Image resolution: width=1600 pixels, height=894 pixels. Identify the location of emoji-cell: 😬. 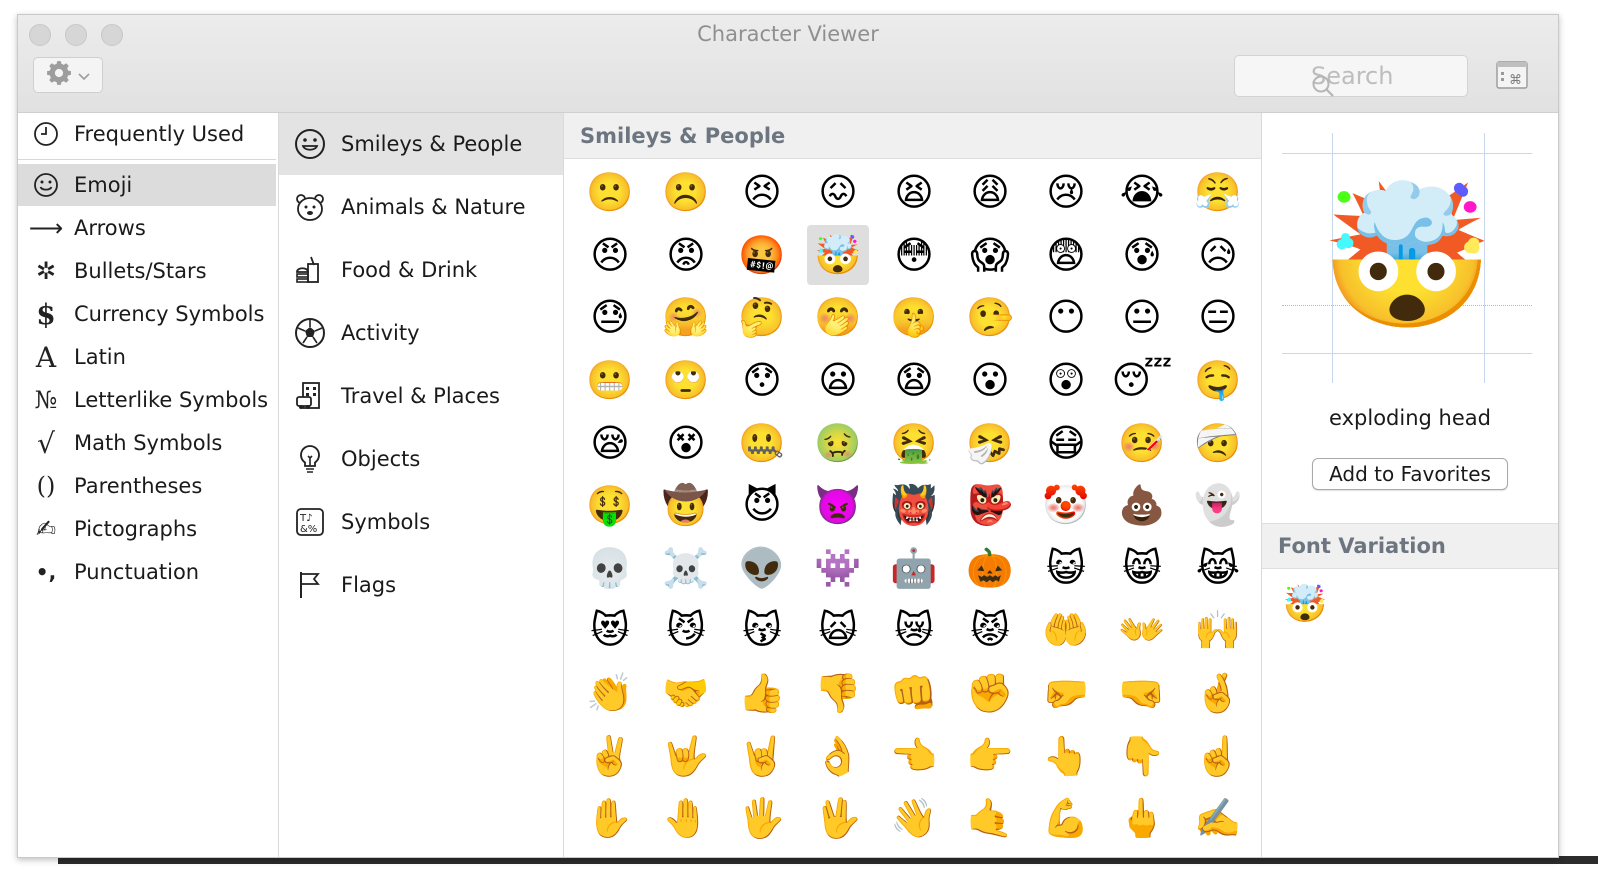
(610, 380).